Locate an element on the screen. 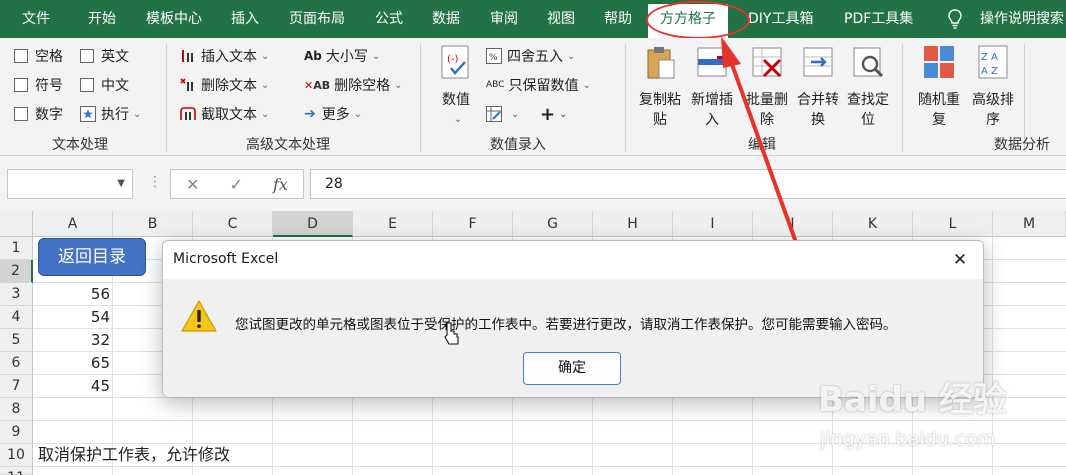  formula-input: 28 is located at coordinates (688, 184).